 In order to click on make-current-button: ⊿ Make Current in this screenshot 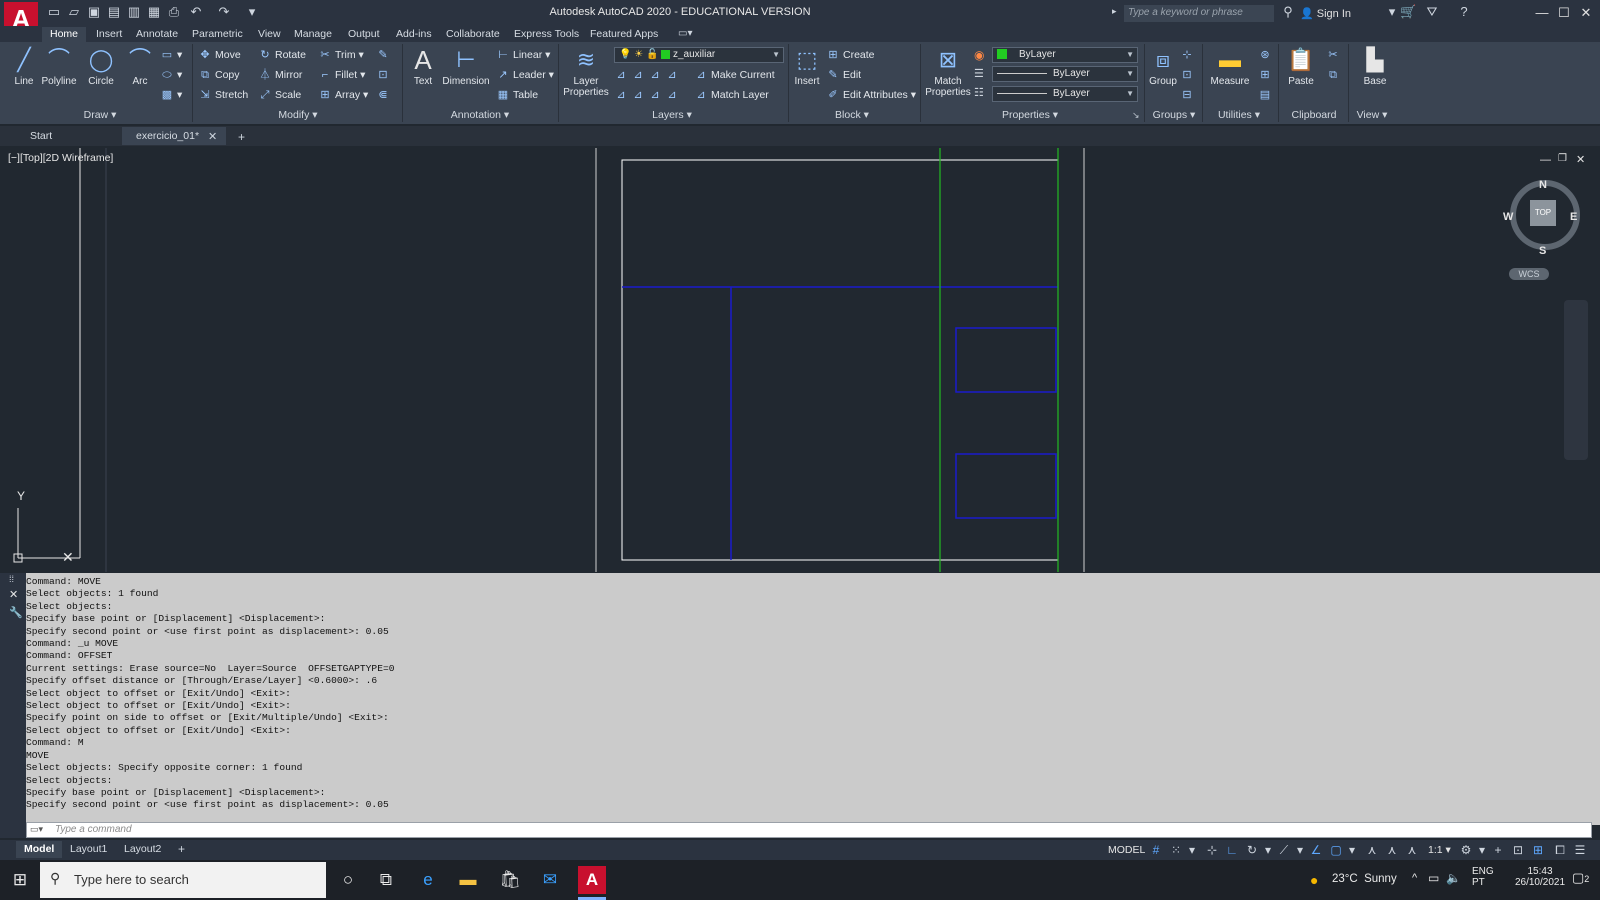, I will do `click(734, 75)`.